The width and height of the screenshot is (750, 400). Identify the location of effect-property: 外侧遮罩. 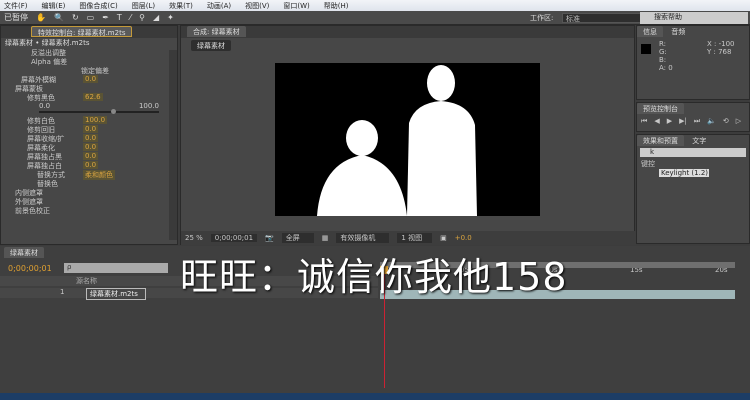
(29, 201).